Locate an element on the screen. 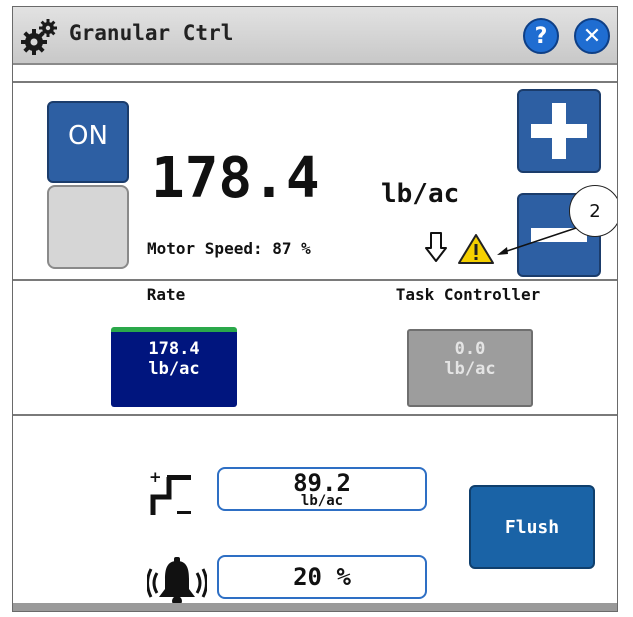 The height and width of the screenshot is (617, 633). help-button: ? is located at coordinates (541, 36).